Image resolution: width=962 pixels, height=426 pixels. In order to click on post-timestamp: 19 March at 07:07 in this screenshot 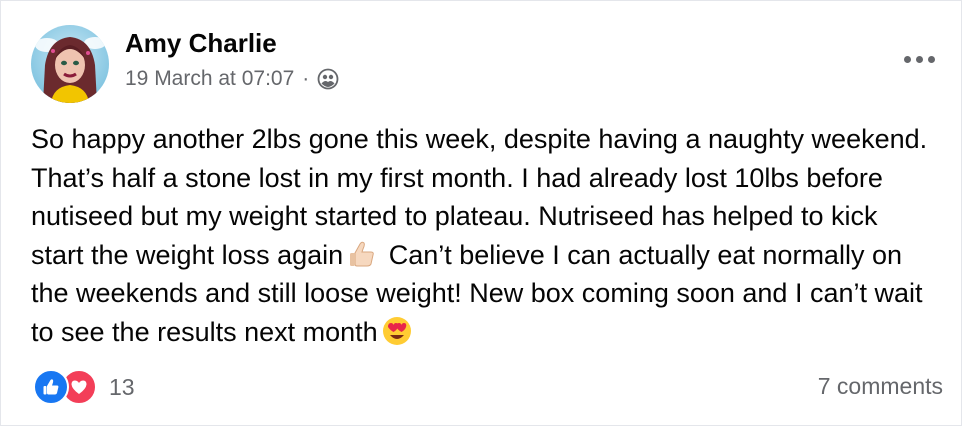, I will do `click(209, 79)`.